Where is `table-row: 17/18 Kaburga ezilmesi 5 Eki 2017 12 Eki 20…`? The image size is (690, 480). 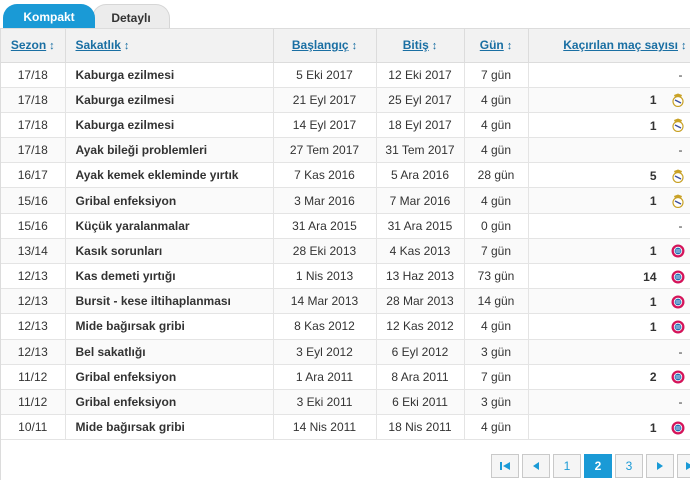 table-row: 17/18 Kaburga ezilmesi 5 Eki 2017 12 Eki 20… is located at coordinates (345, 75).